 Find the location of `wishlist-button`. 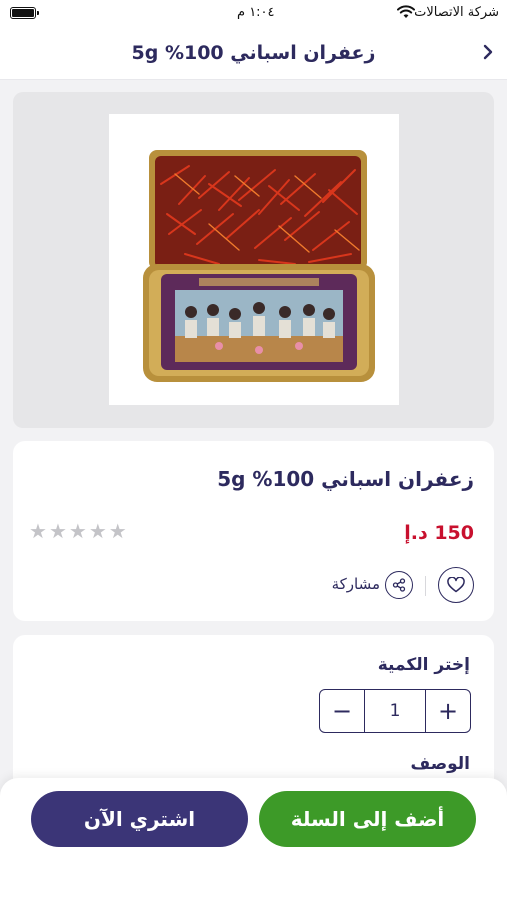

wishlist-button is located at coordinates (456, 585).